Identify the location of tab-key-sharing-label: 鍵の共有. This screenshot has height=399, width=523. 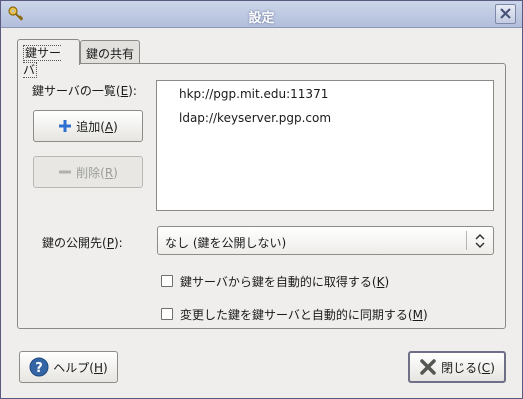
(110, 54).